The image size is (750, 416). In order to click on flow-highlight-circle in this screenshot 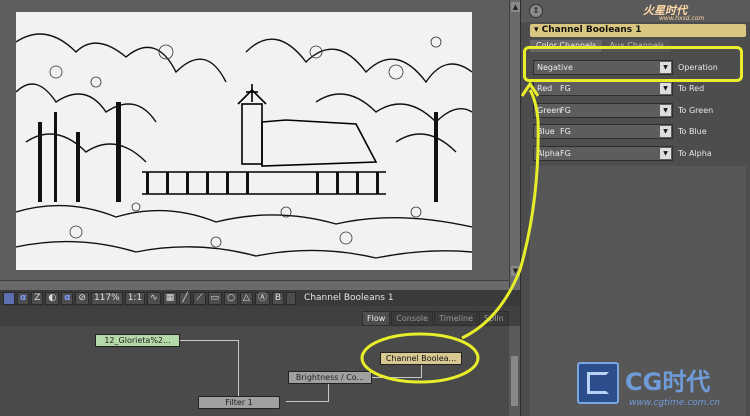, I will do `click(420, 358)`.